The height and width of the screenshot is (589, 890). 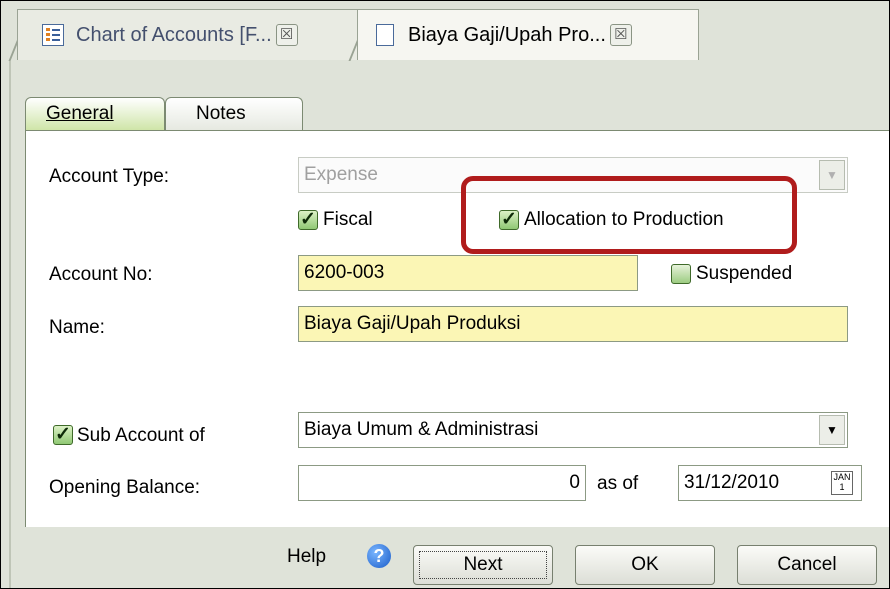 I want to click on ok-button: OK, so click(x=645, y=565).